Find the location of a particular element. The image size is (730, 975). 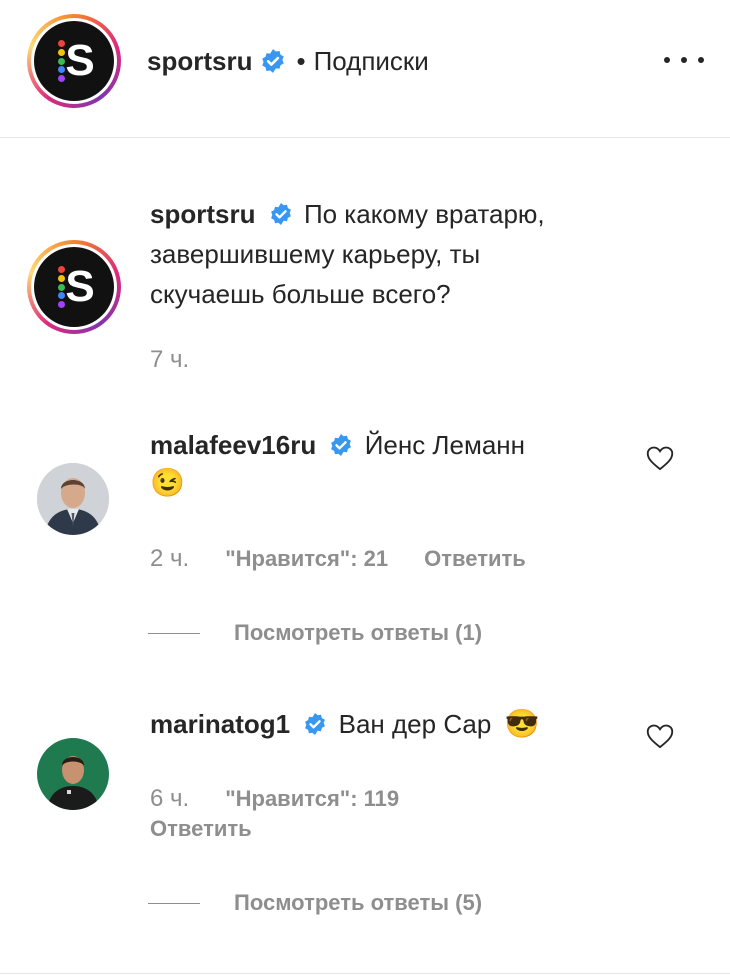

wink-emoji: 😉 is located at coordinates (167, 482).